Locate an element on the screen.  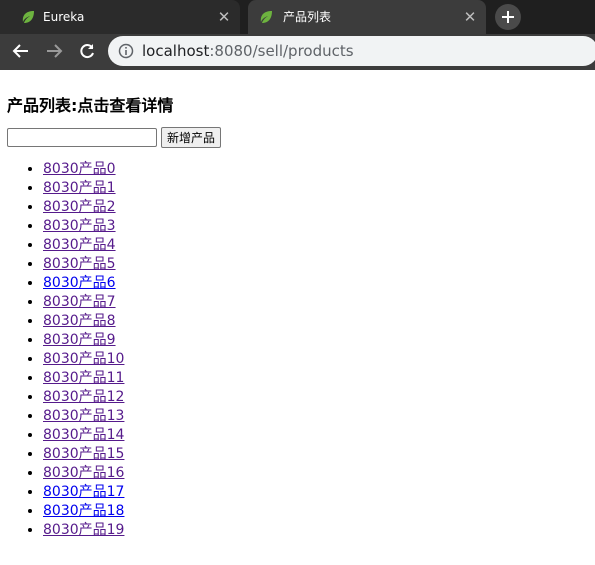
product-link: 8030产品5 is located at coordinates (79, 264).